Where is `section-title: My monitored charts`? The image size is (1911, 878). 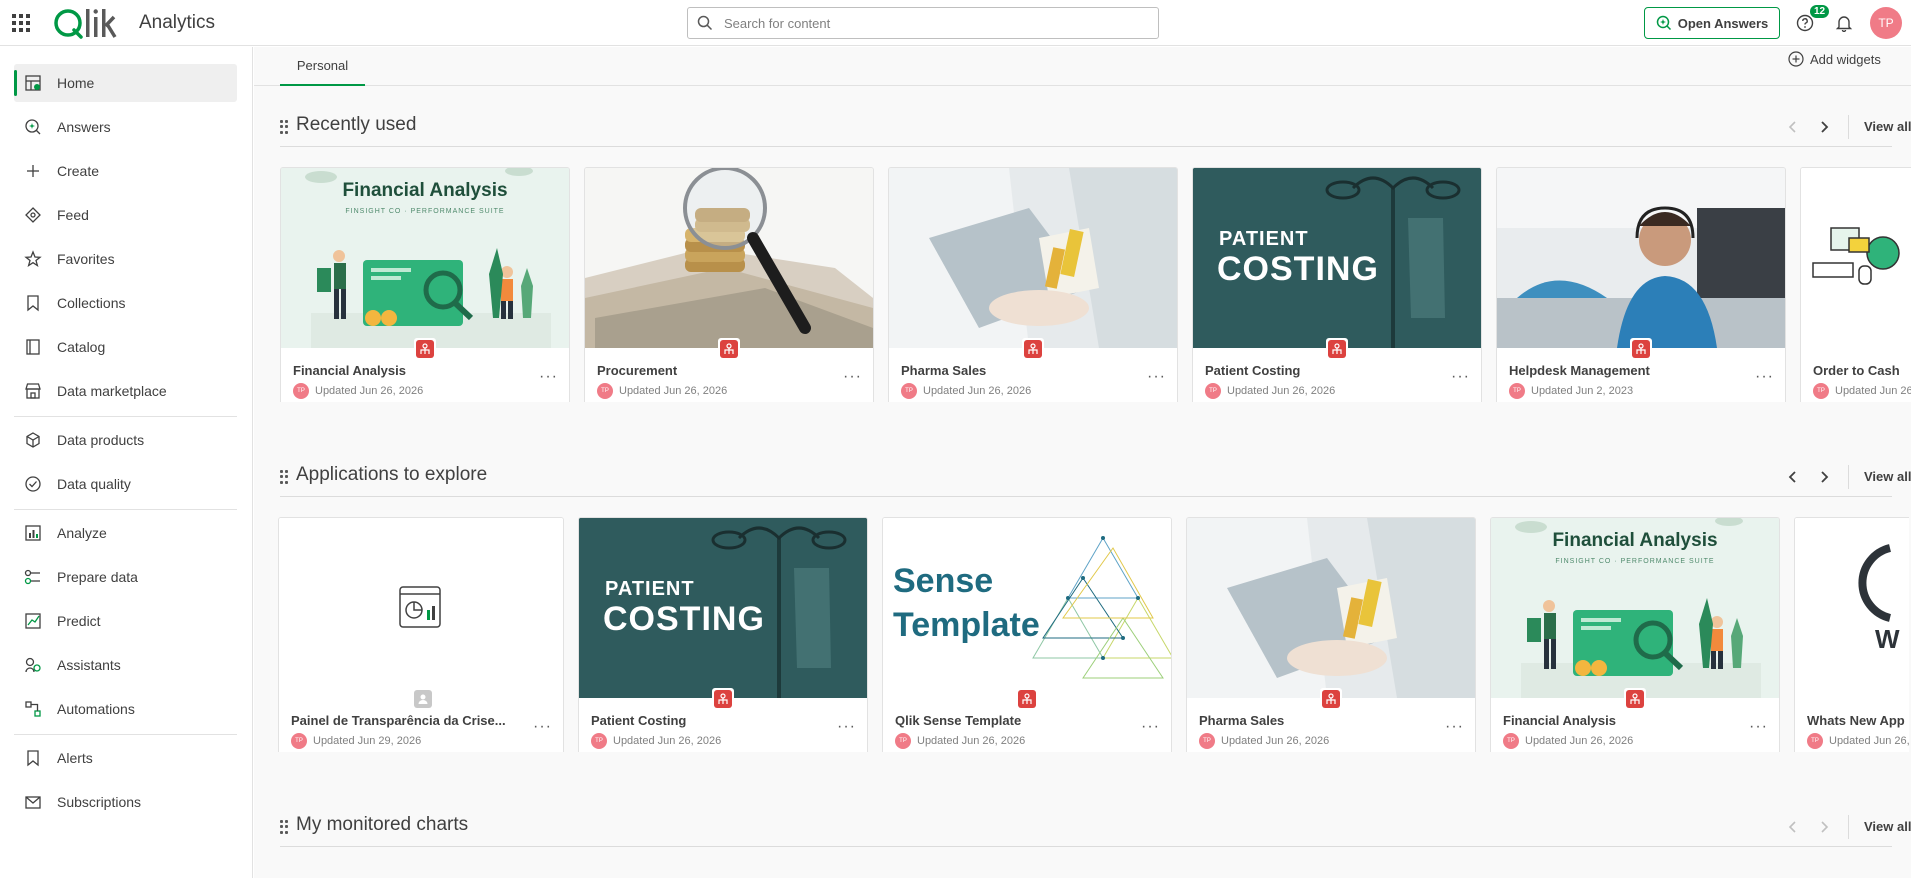
section-title: My monitored charts is located at coordinates (382, 824).